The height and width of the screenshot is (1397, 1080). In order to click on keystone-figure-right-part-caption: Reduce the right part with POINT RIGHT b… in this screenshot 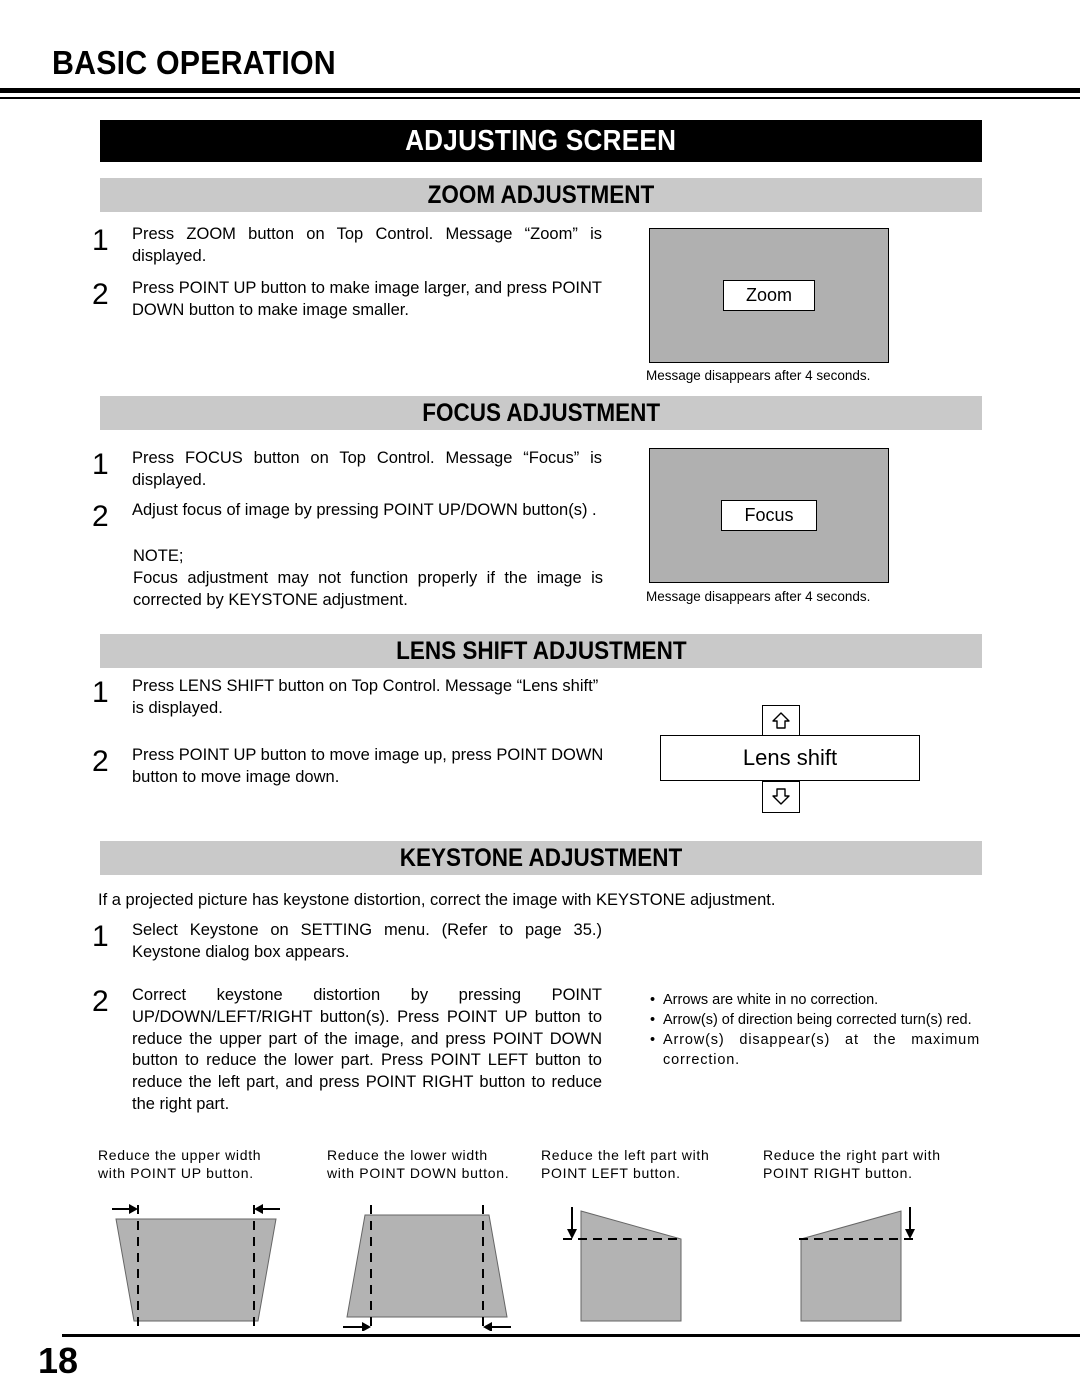, I will do `click(852, 1164)`.